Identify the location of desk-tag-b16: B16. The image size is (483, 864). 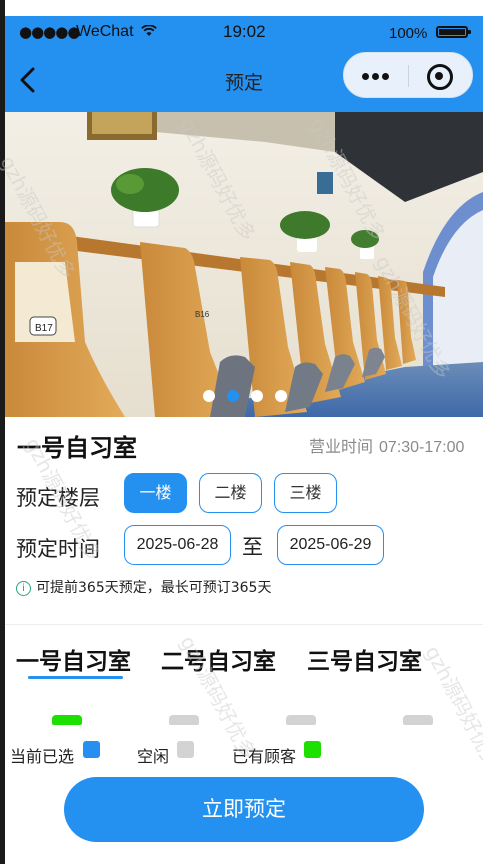
(202, 314).